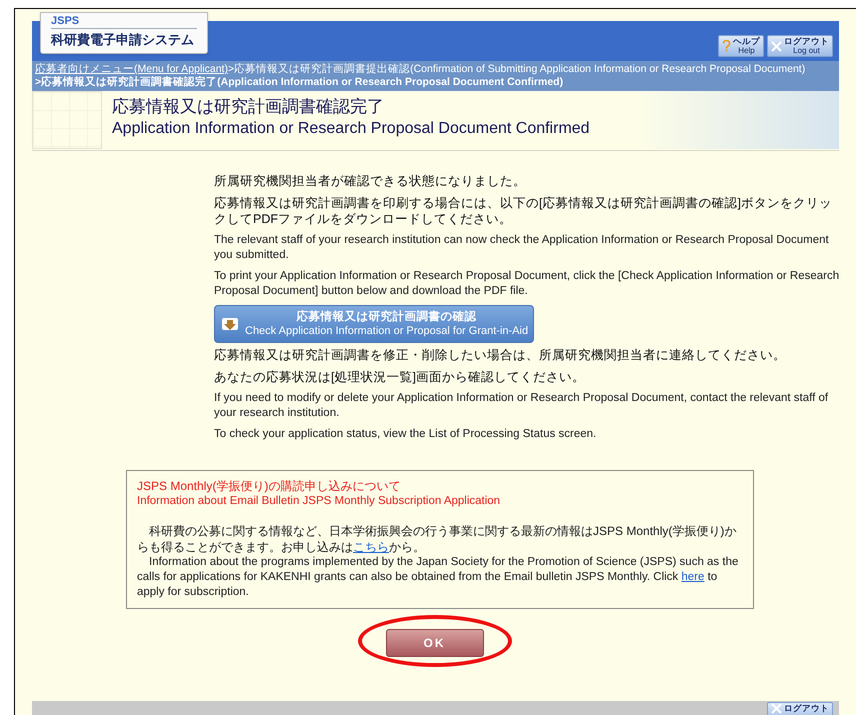 This screenshot has height=715, width=856. I want to click on message-text: To check your application status, view the List of Processing Status screen., so click(406, 434).